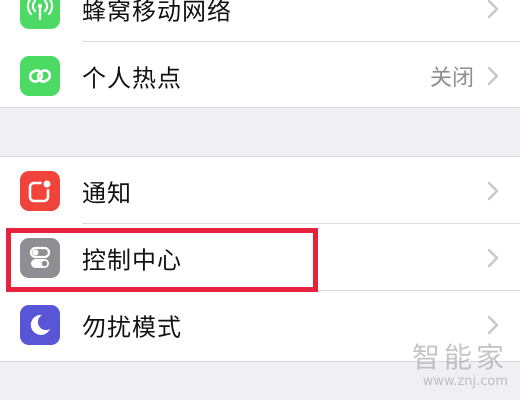 This screenshot has height=400, width=520. Describe the element at coordinates (465, 381) in the screenshot. I see `watermark-url: www.znj.com` at that location.